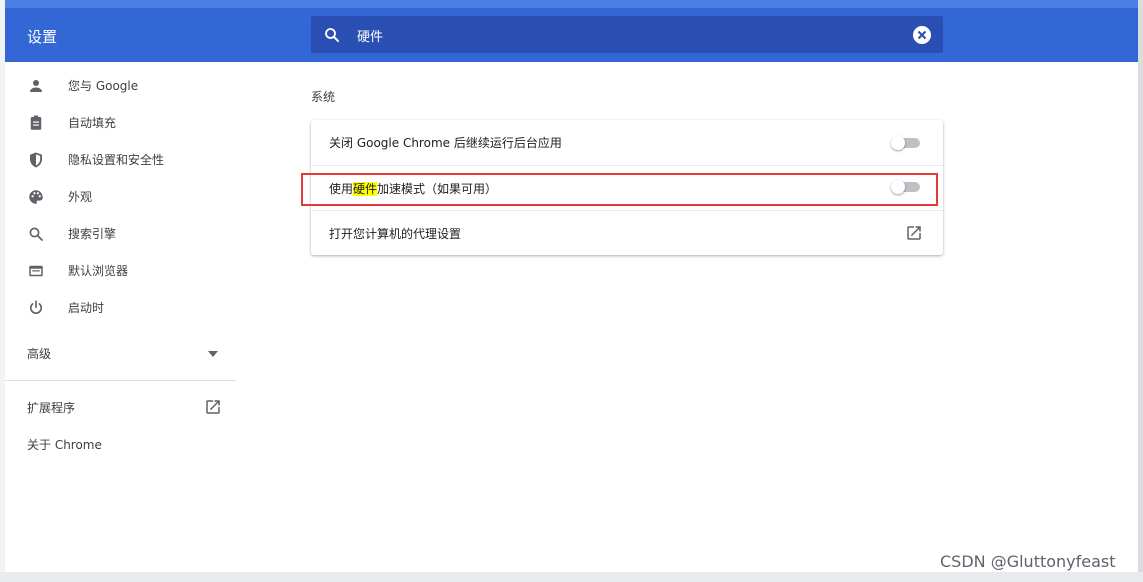 The image size is (1143, 582). I want to click on label-suffix: 加速模式（如果可用）, so click(437, 189).